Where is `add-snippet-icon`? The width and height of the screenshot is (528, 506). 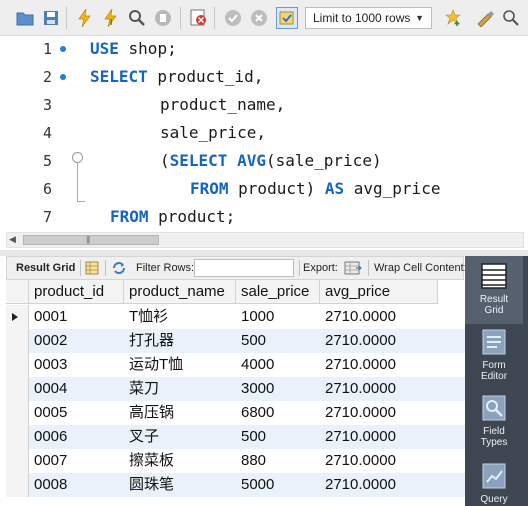 add-snippet-icon is located at coordinates (453, 18).